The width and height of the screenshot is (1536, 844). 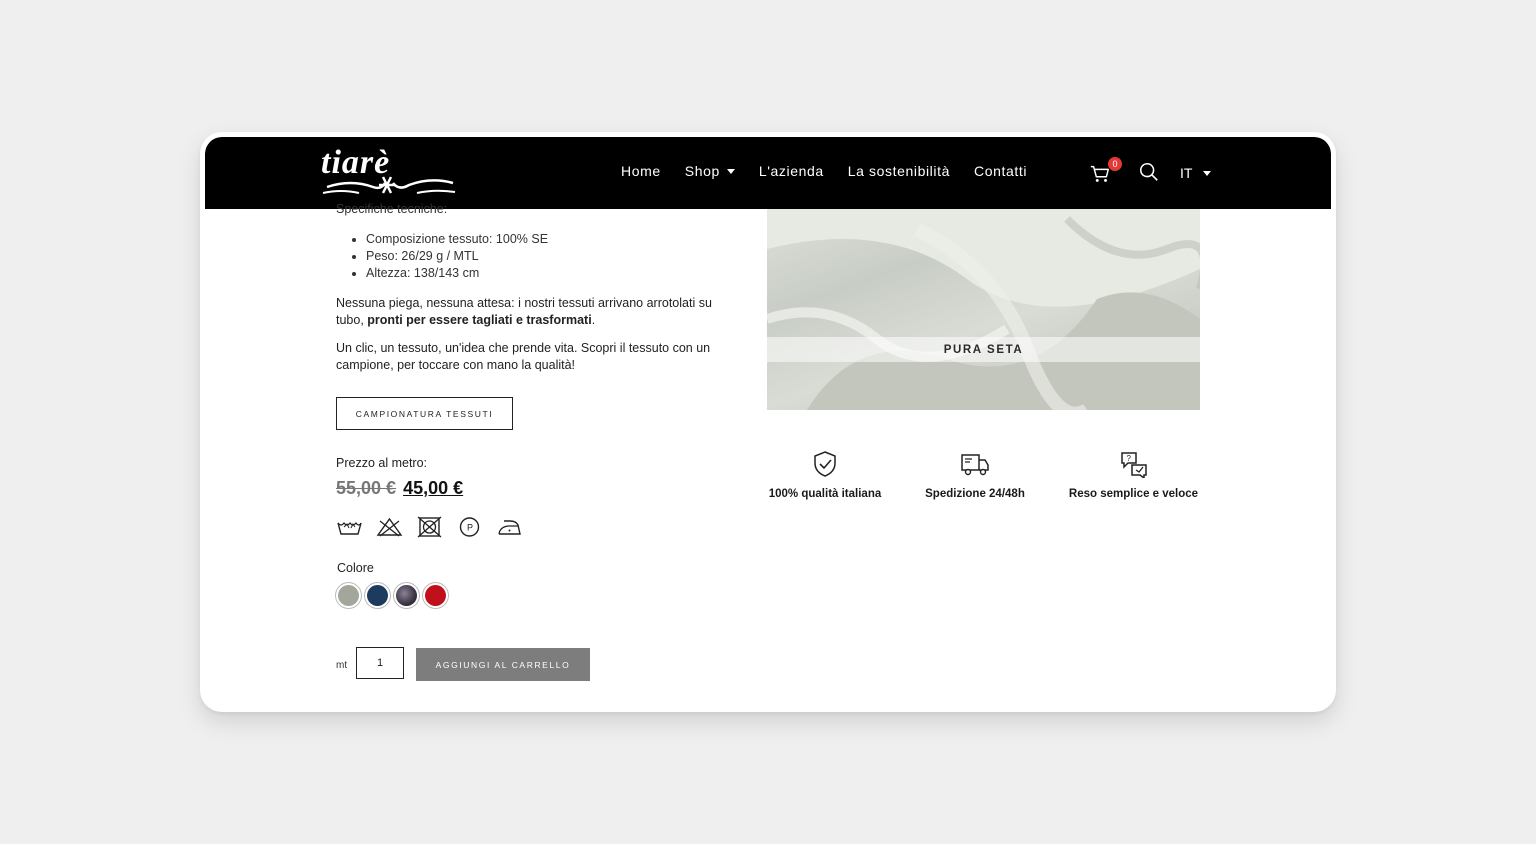 What do you see at coordinates (975, 465) in the screenshot?
I see `delivery-truck-icon` at bounding box center [975, 465].